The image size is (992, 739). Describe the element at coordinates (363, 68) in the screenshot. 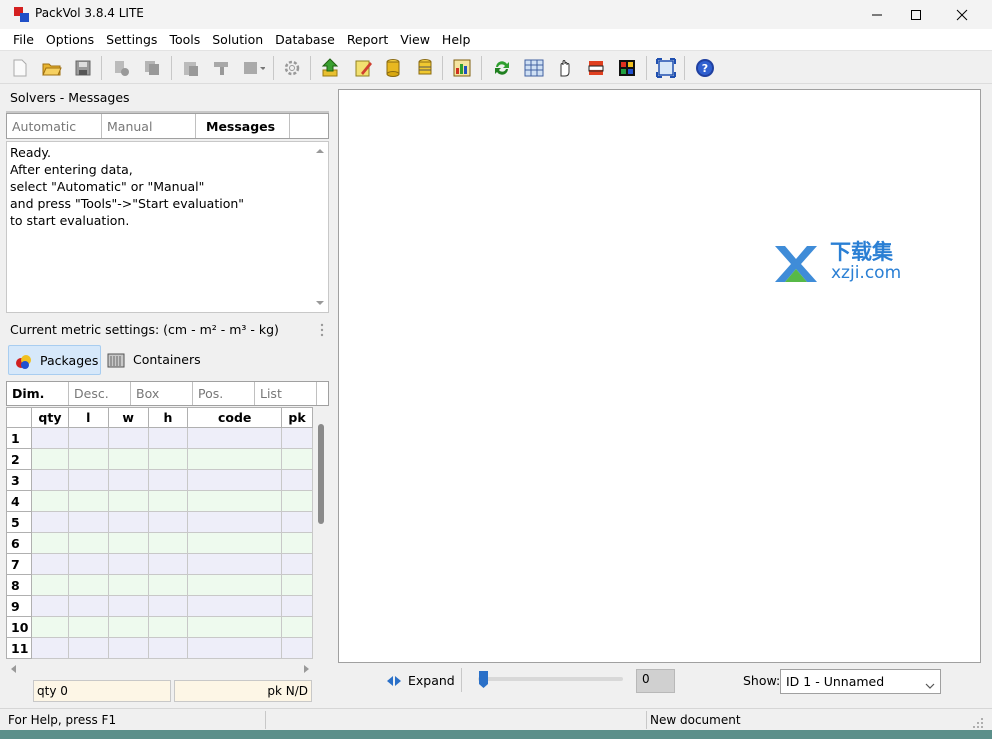

I see `edit-notepad-icon` at that location.